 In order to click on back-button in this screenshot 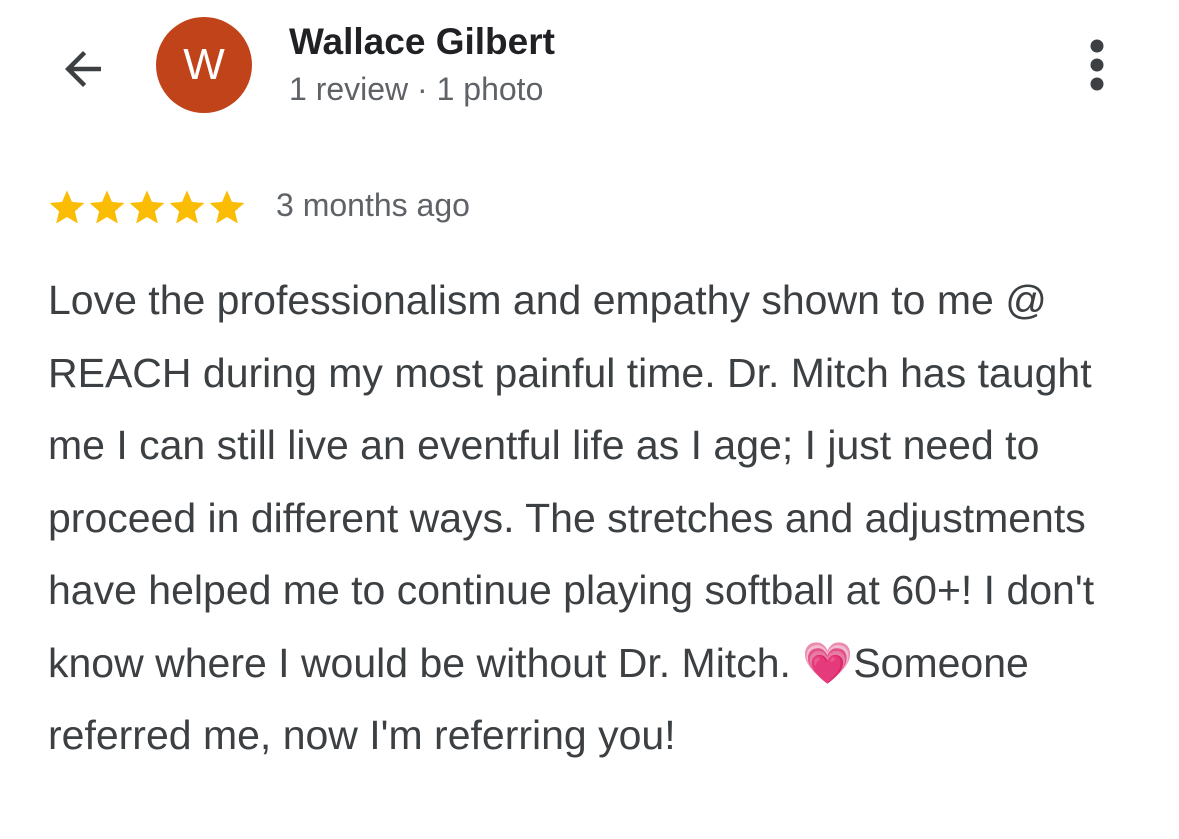, I will do `click(83, 69)`.